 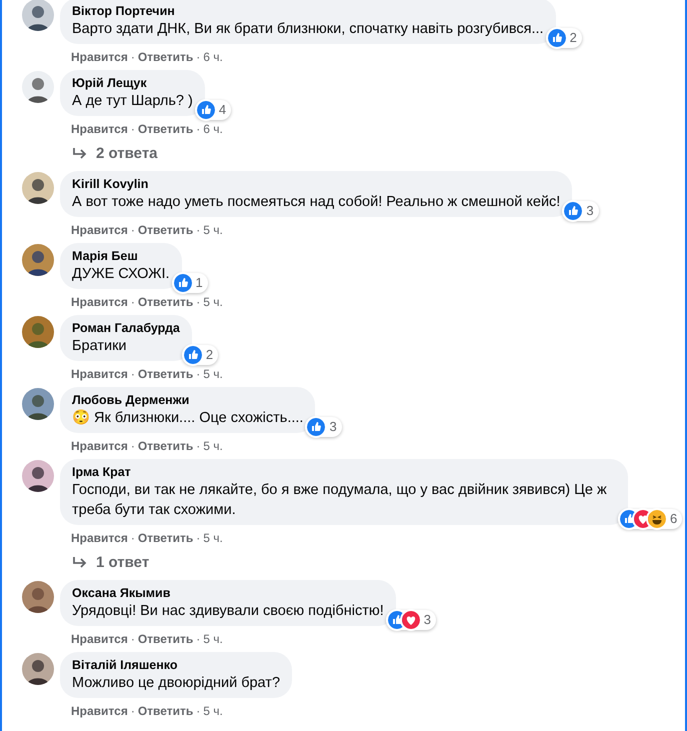 I want to click on author-name: Ірма Крат, so click(x=344, y=472).